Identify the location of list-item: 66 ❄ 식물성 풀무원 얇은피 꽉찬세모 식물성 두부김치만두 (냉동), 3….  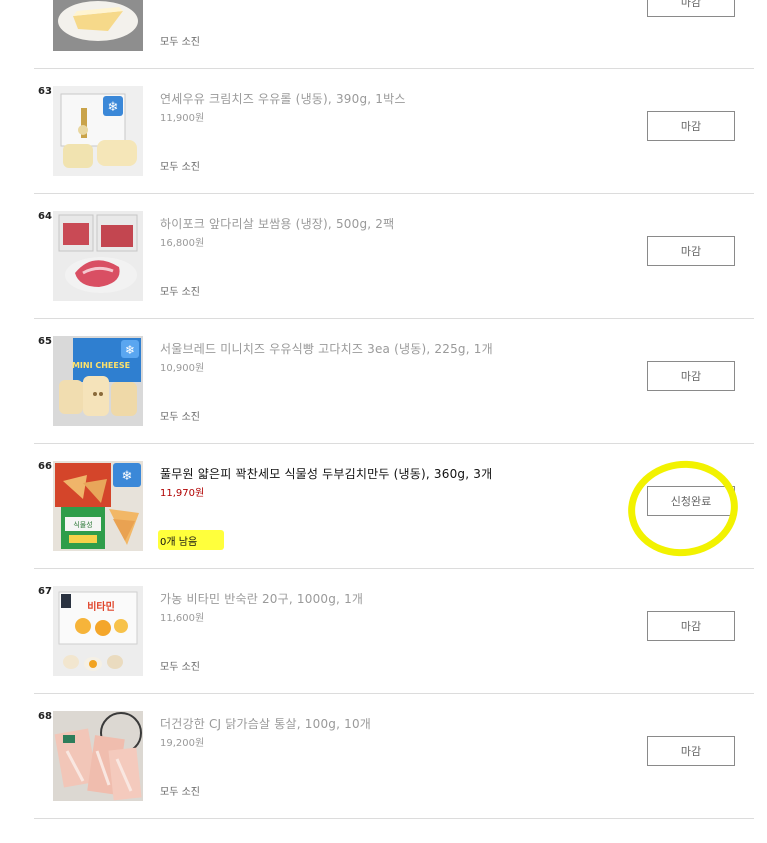
(394, 506).